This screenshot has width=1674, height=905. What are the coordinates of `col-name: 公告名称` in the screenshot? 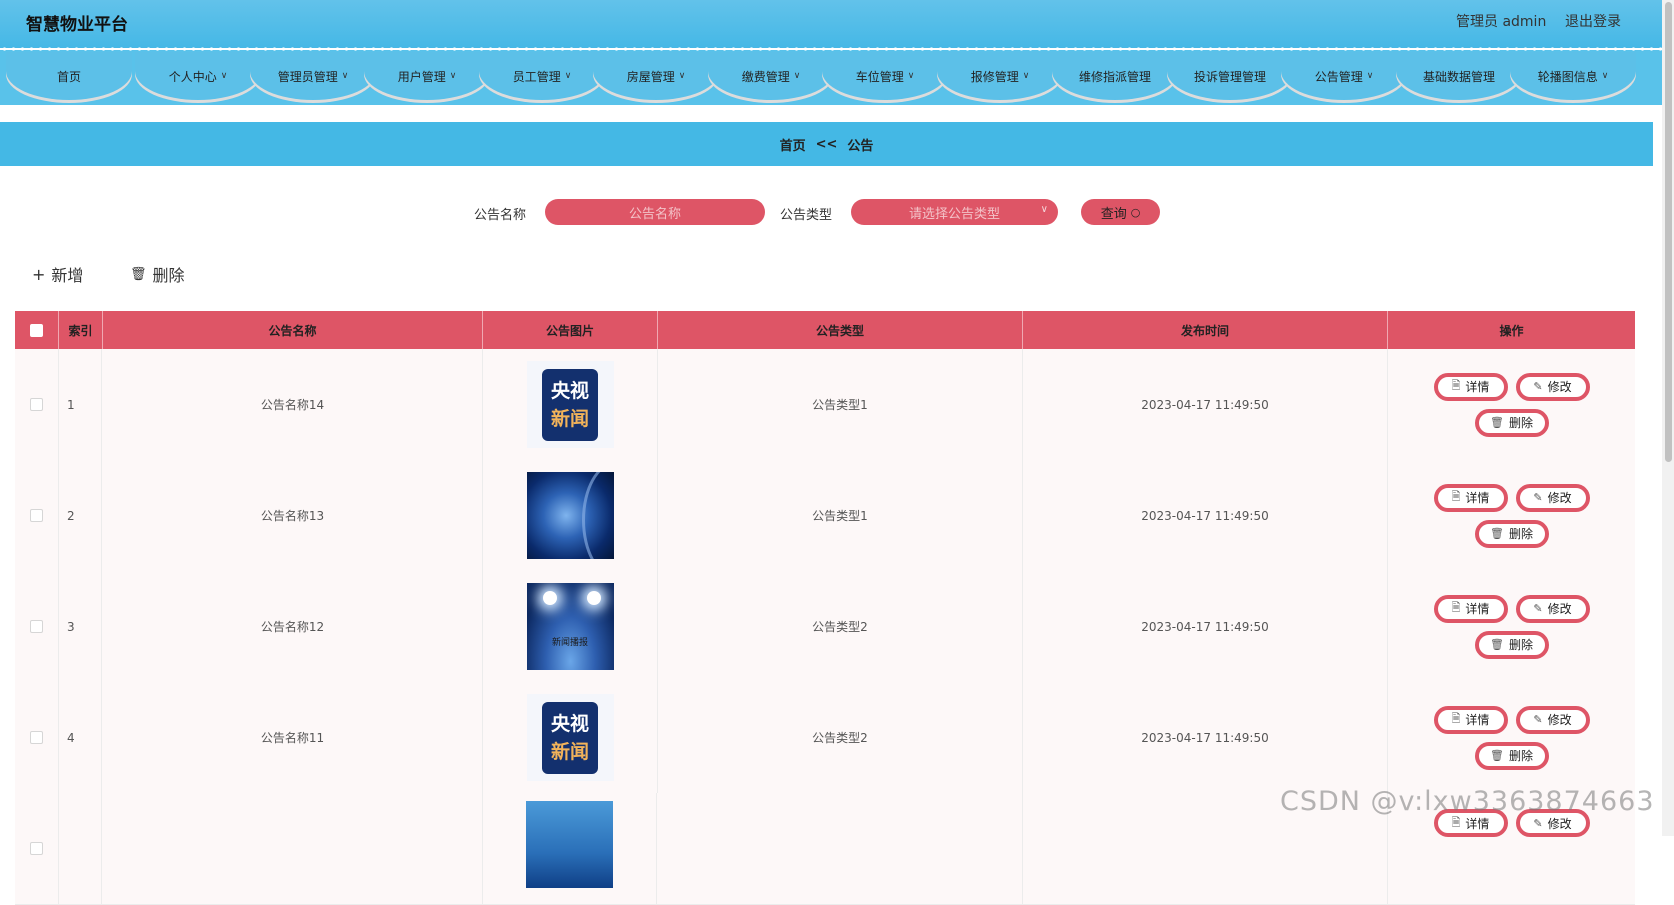 It's located at (293, 330).